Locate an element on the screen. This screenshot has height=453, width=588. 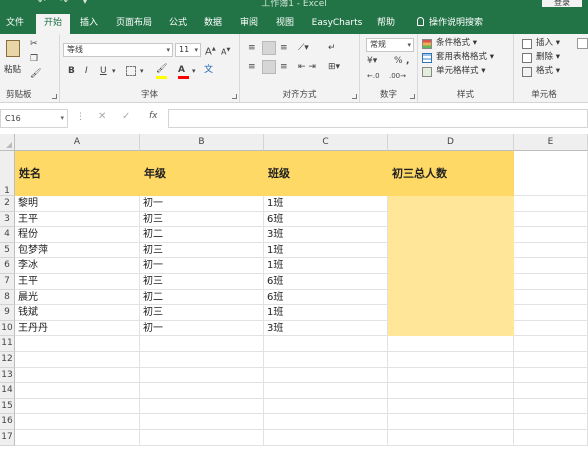
cell-b14 is located at coordinates (202, 391).